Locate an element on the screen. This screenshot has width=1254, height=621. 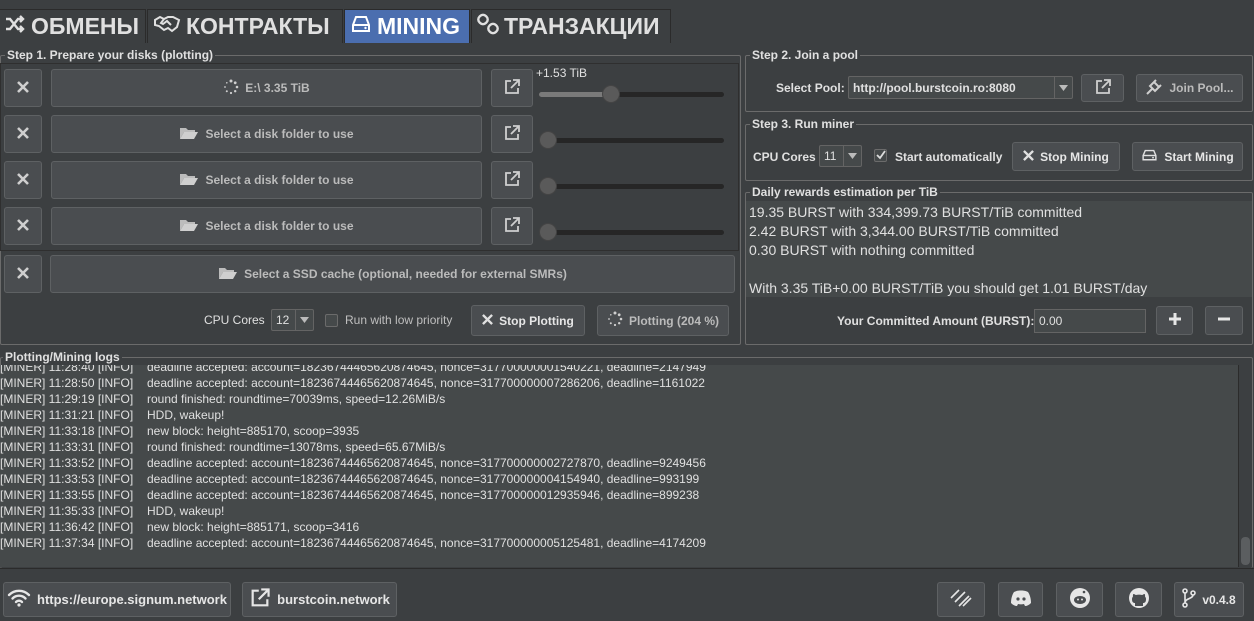
minus-icon is located at coordinates (1224, 320).